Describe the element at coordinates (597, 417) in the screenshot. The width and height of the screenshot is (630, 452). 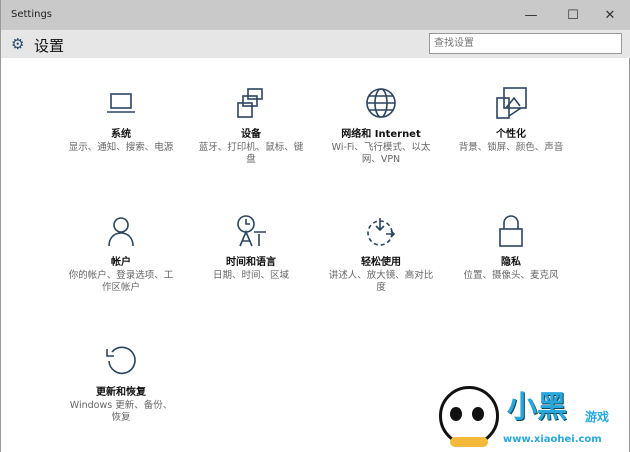
I see `watermark-sub: 游戏` at that location.